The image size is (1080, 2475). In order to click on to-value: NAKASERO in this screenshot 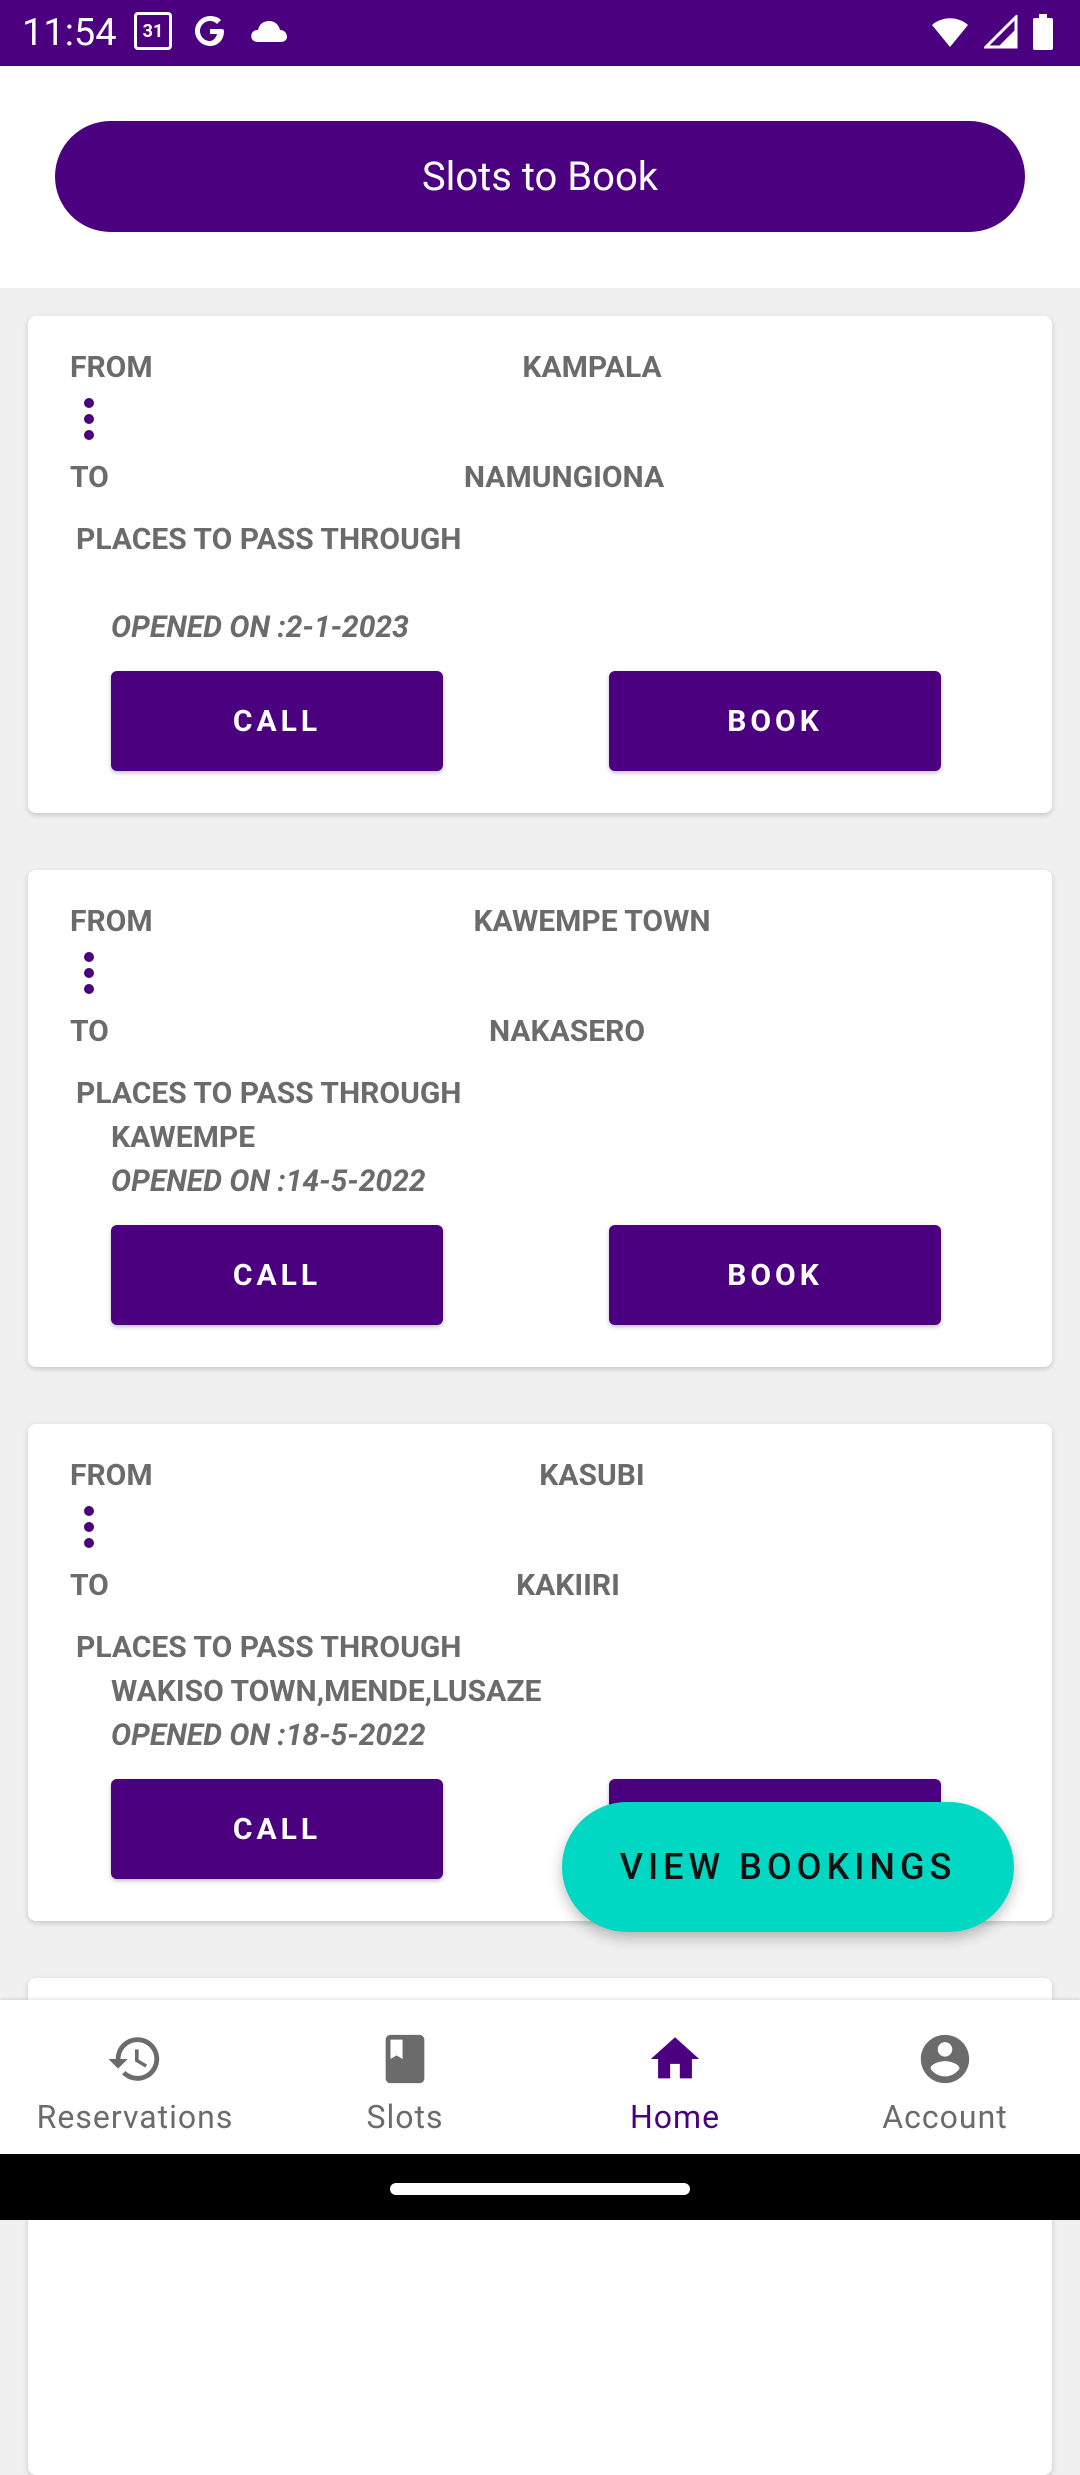, I will do `click(567, 1031)`.